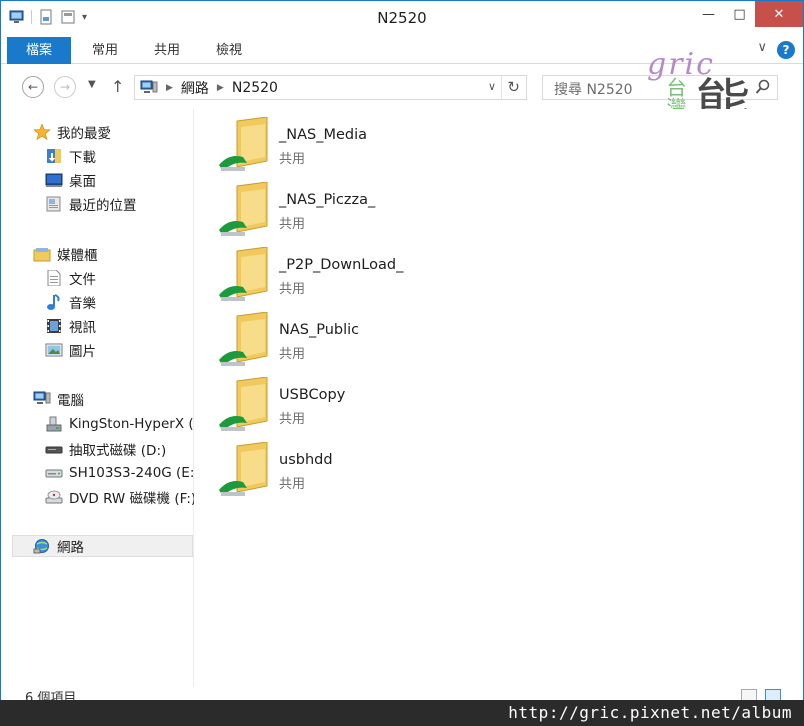 The image size is (804, 726). I want to click on ribbon-expand-icon: ∨, so click(762, 47).